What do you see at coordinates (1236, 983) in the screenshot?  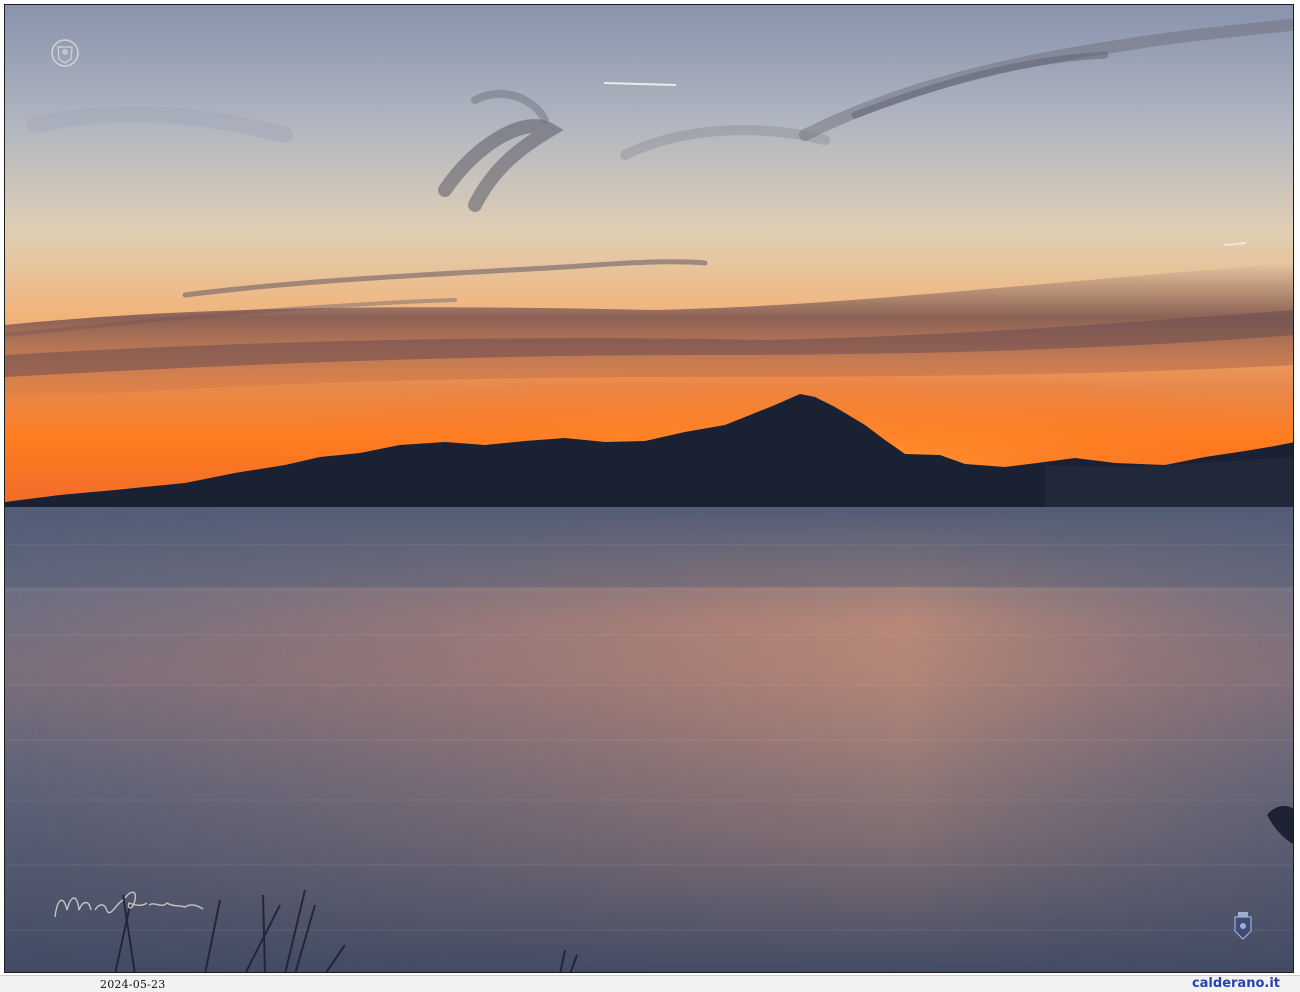 I see `site-link: calderano.it` at bounding box center [1236, 983].